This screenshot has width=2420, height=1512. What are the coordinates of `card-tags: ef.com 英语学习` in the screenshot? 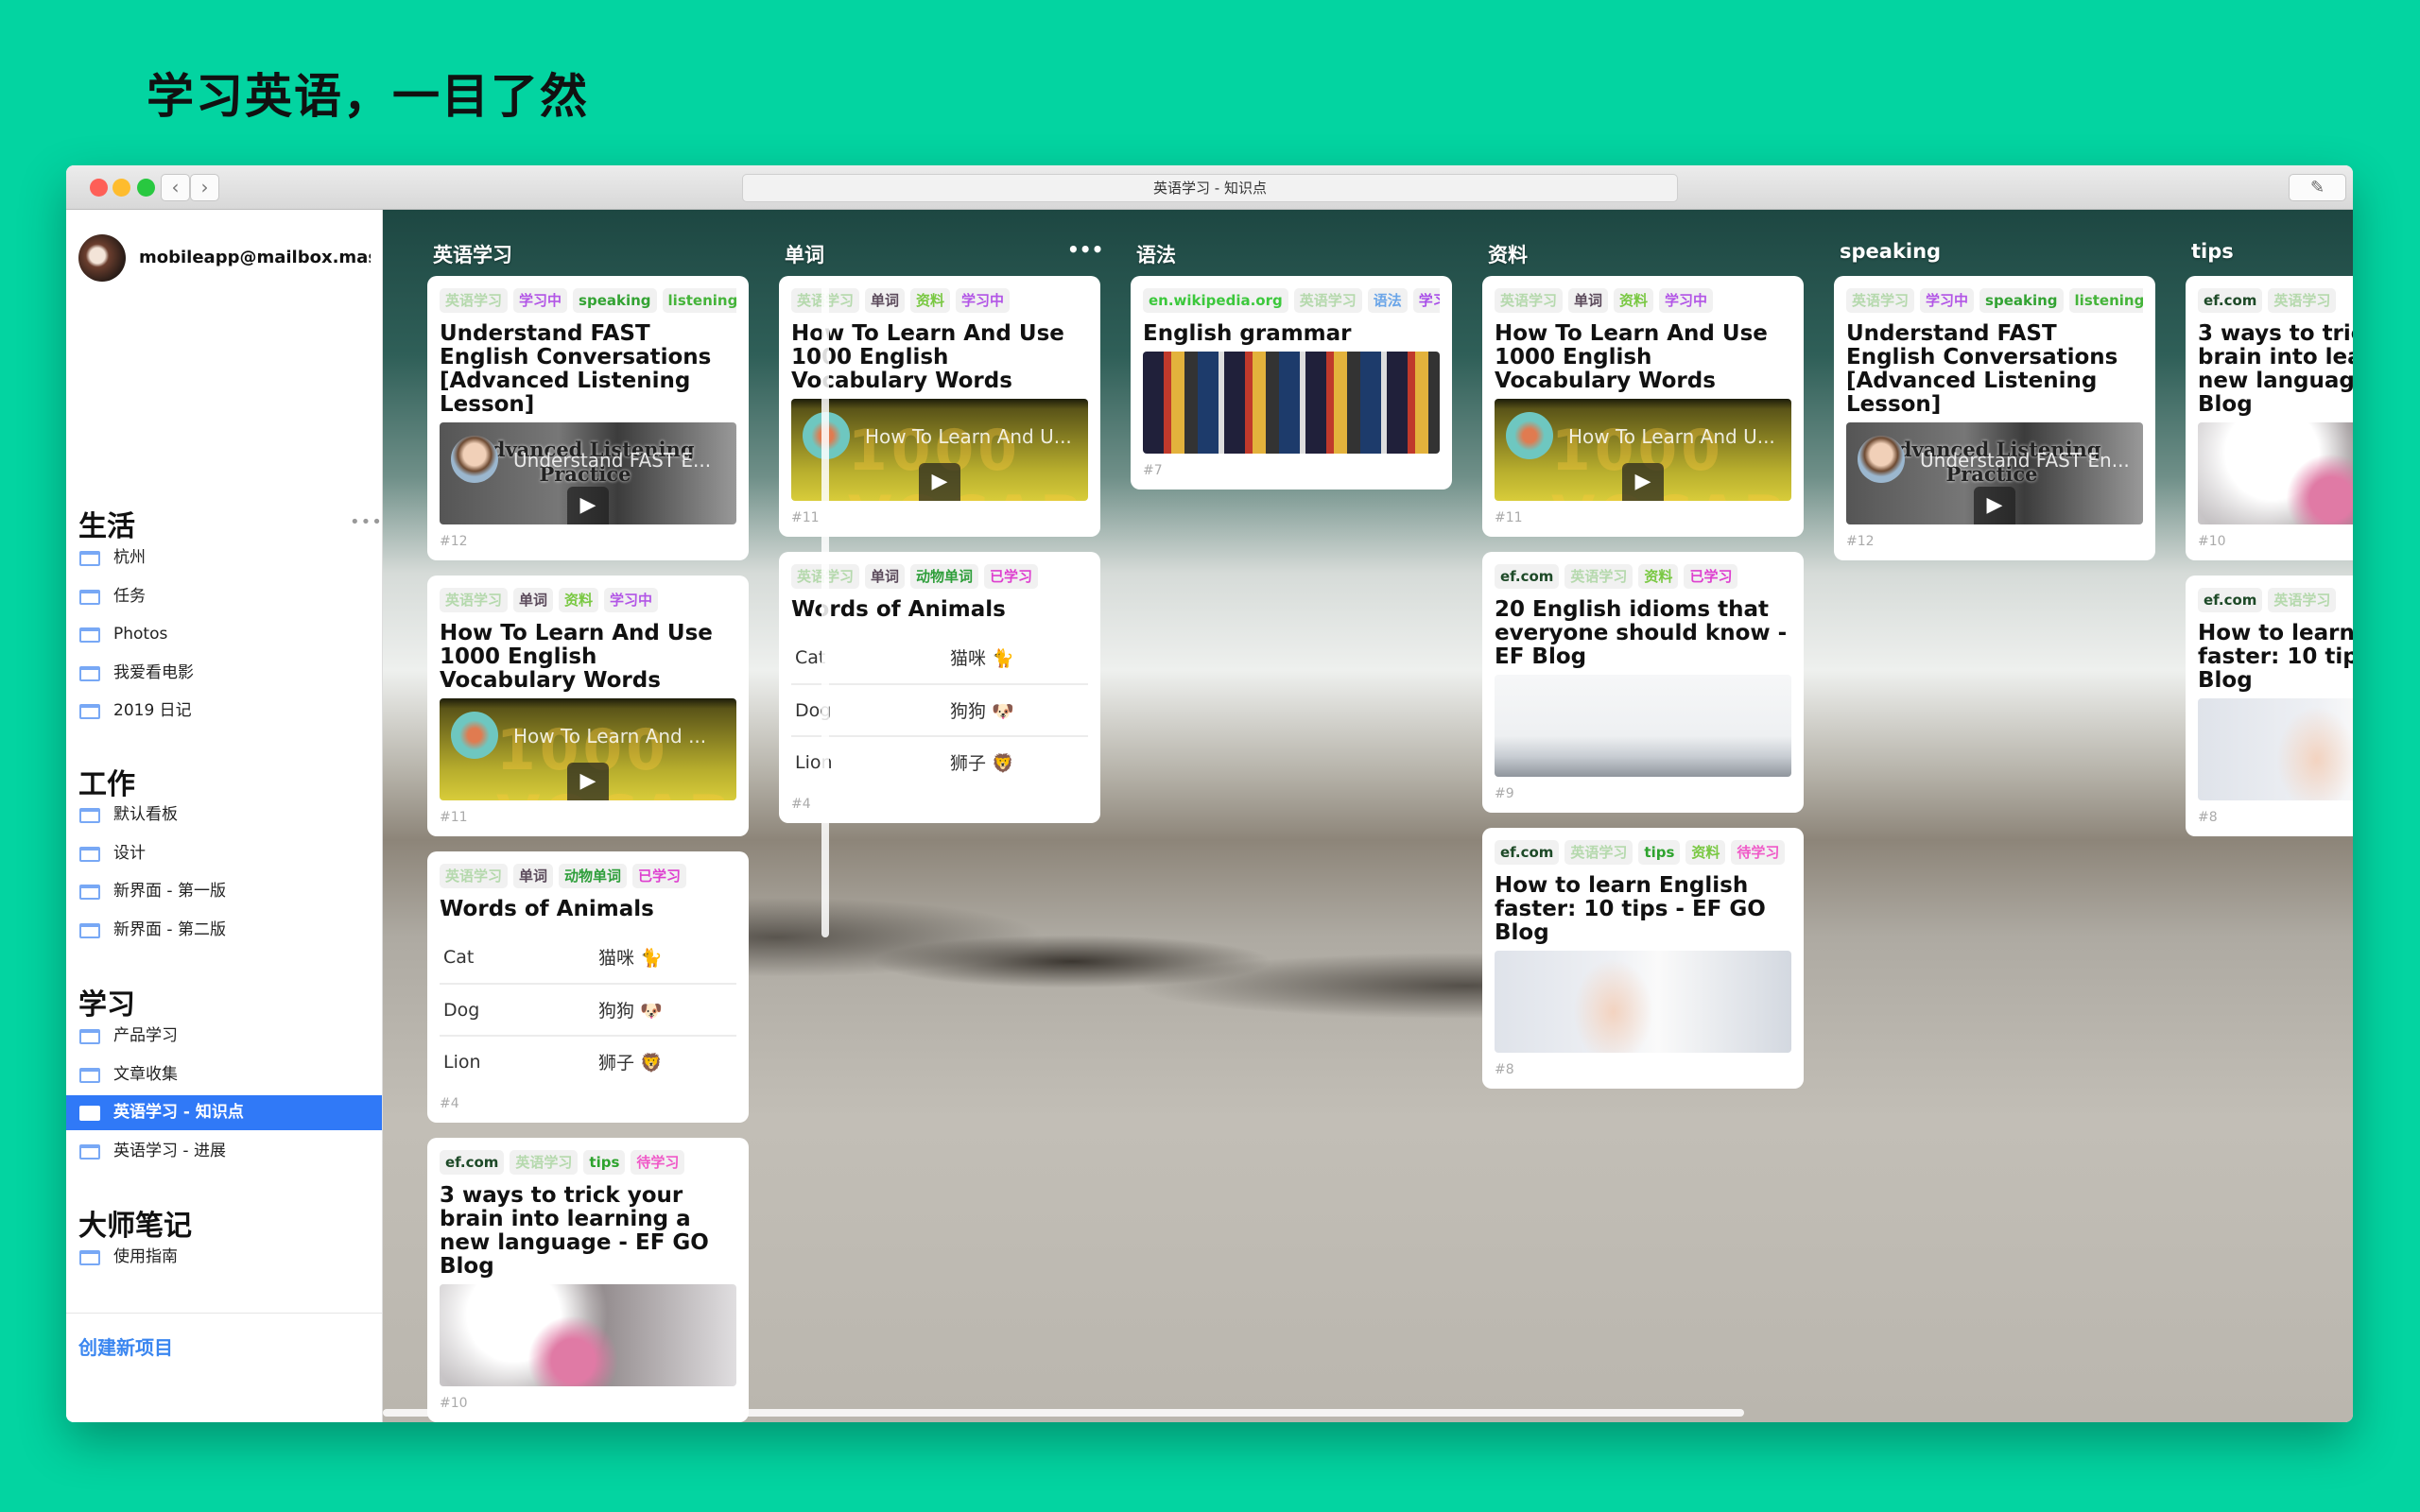 It's located at (2275, 300).